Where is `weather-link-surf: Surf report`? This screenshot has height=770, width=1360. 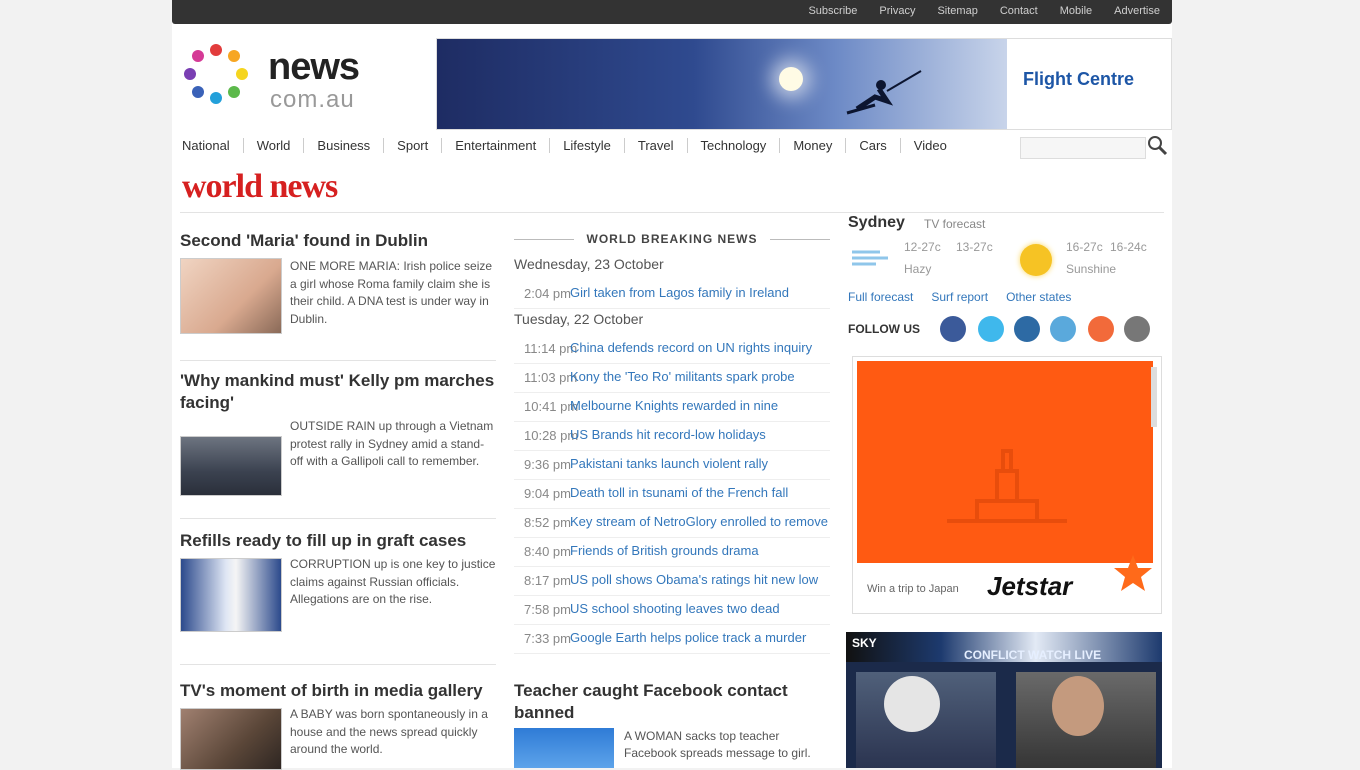
weather-link-surf: Surf report is located at coordinates (959, 297).